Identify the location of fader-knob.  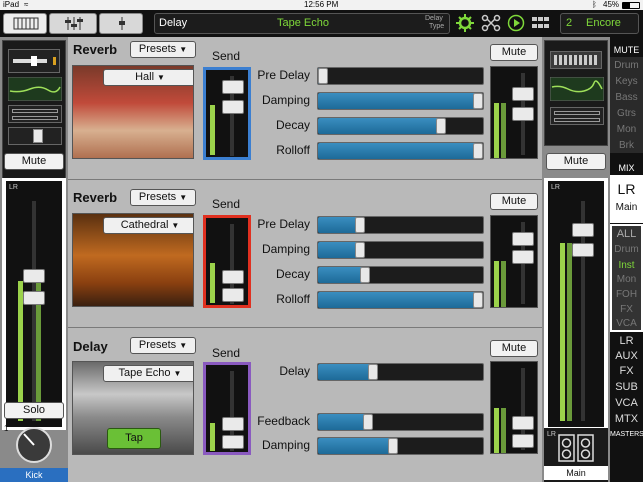
(34, 276).